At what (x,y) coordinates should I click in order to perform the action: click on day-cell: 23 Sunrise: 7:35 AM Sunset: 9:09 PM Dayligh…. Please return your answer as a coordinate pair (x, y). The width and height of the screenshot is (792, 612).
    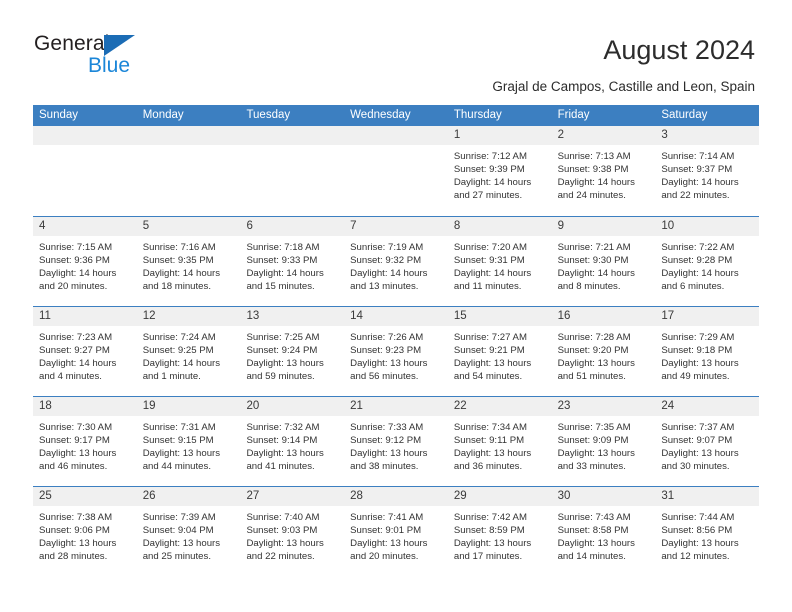
    Looking at the image, I should click on (603, 441).